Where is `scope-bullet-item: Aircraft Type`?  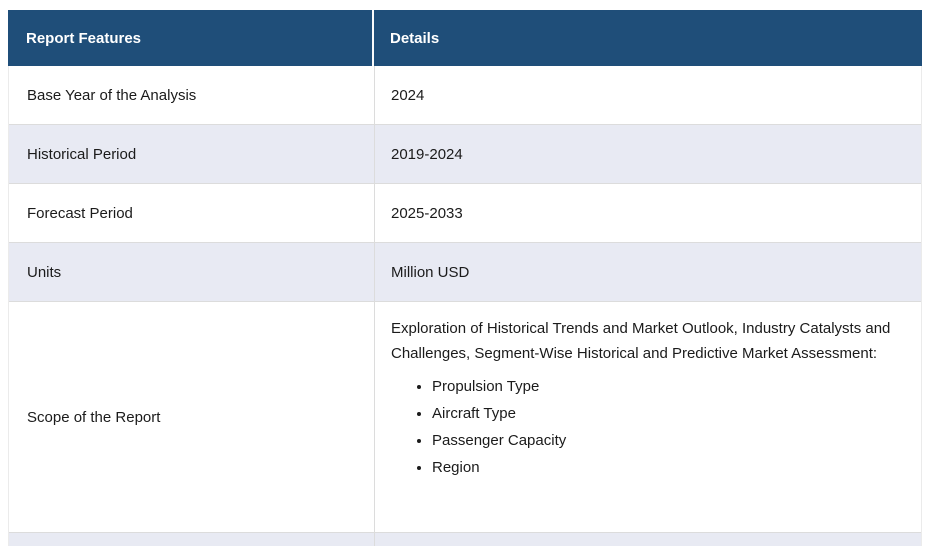 scope-bullet-item: Aircraft Type is located at coordinates (668, 413).